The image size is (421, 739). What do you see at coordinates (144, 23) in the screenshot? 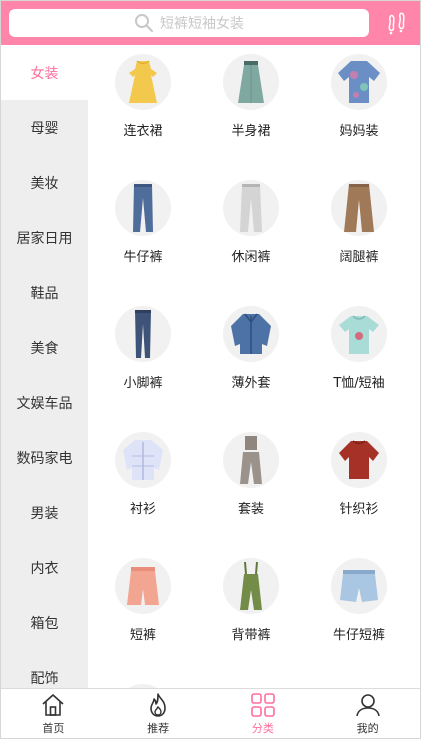
I see `search-icon` at bounding box center [144, 23].